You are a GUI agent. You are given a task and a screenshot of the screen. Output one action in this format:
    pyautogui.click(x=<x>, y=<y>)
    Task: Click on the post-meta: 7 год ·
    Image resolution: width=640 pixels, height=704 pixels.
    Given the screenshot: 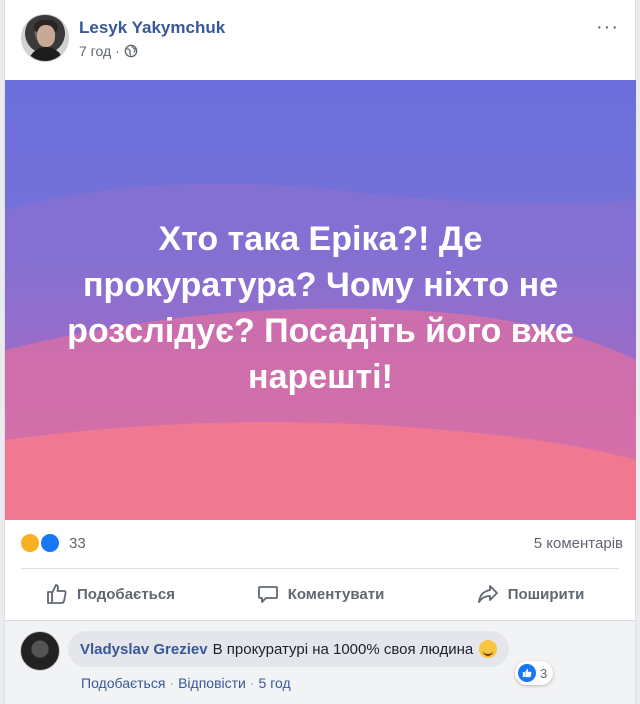 What is the action you would take?
    pyautogui.click(x=108, y=51)
    